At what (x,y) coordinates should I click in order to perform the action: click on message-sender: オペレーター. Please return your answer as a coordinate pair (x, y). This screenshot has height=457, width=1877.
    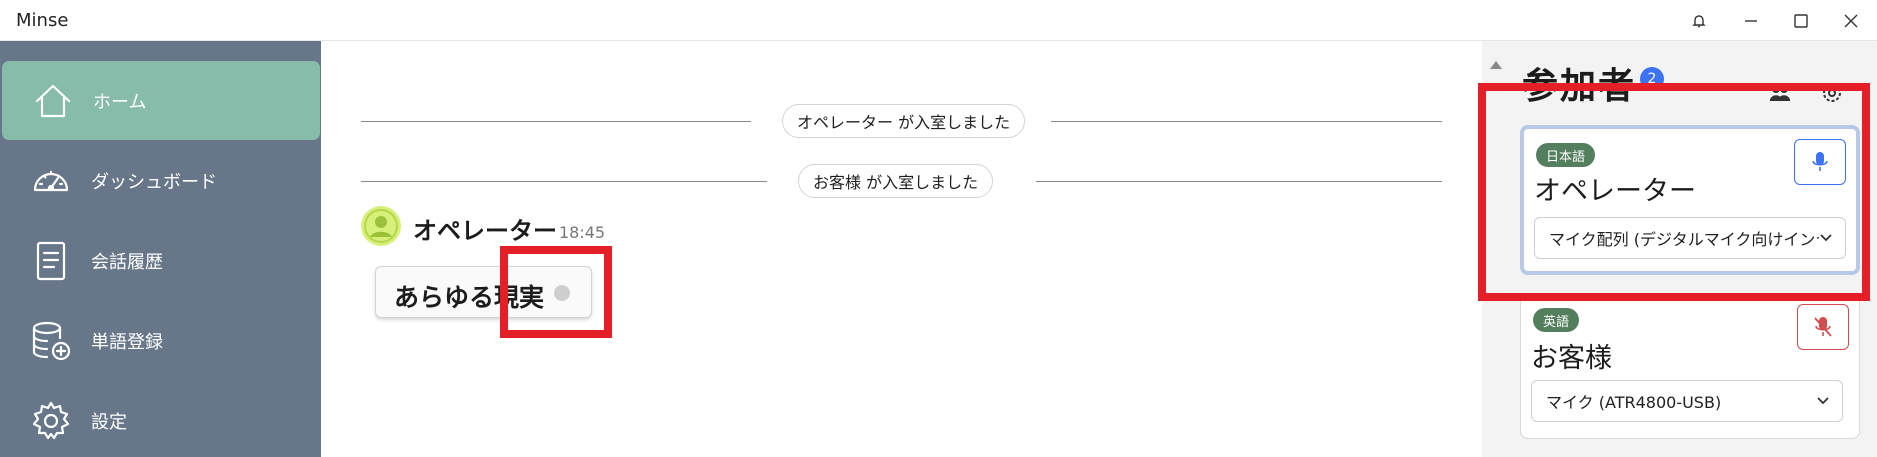
    Looking at the image, I should click on (485, 231).